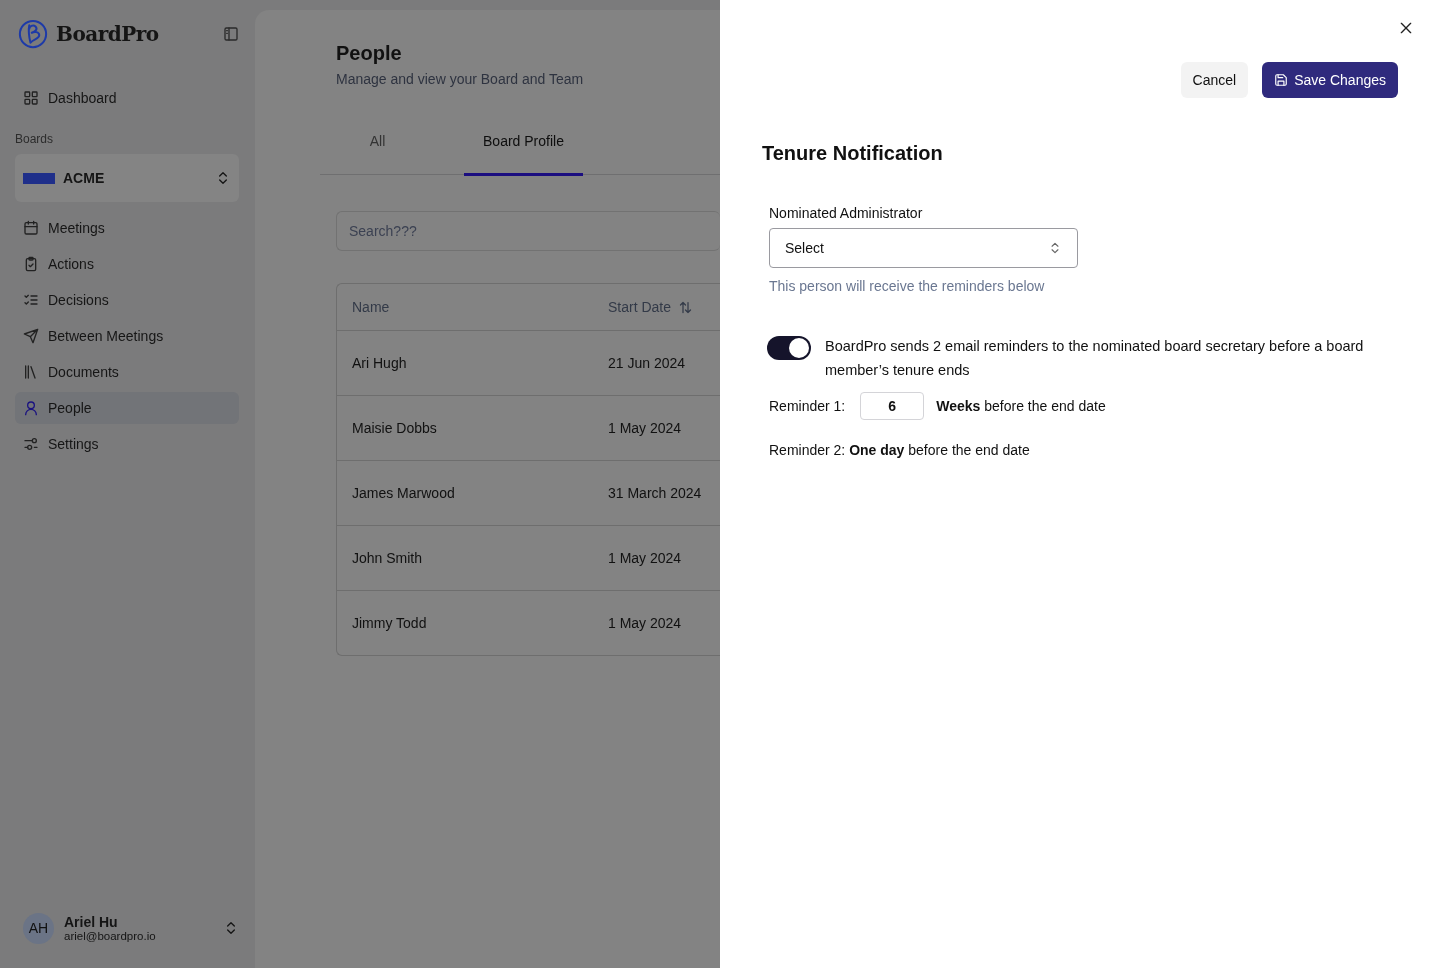  What do you see at coordinates (38, 928) in the screenshot?
I see `avatar: AH` at bounding box center [38, 928].